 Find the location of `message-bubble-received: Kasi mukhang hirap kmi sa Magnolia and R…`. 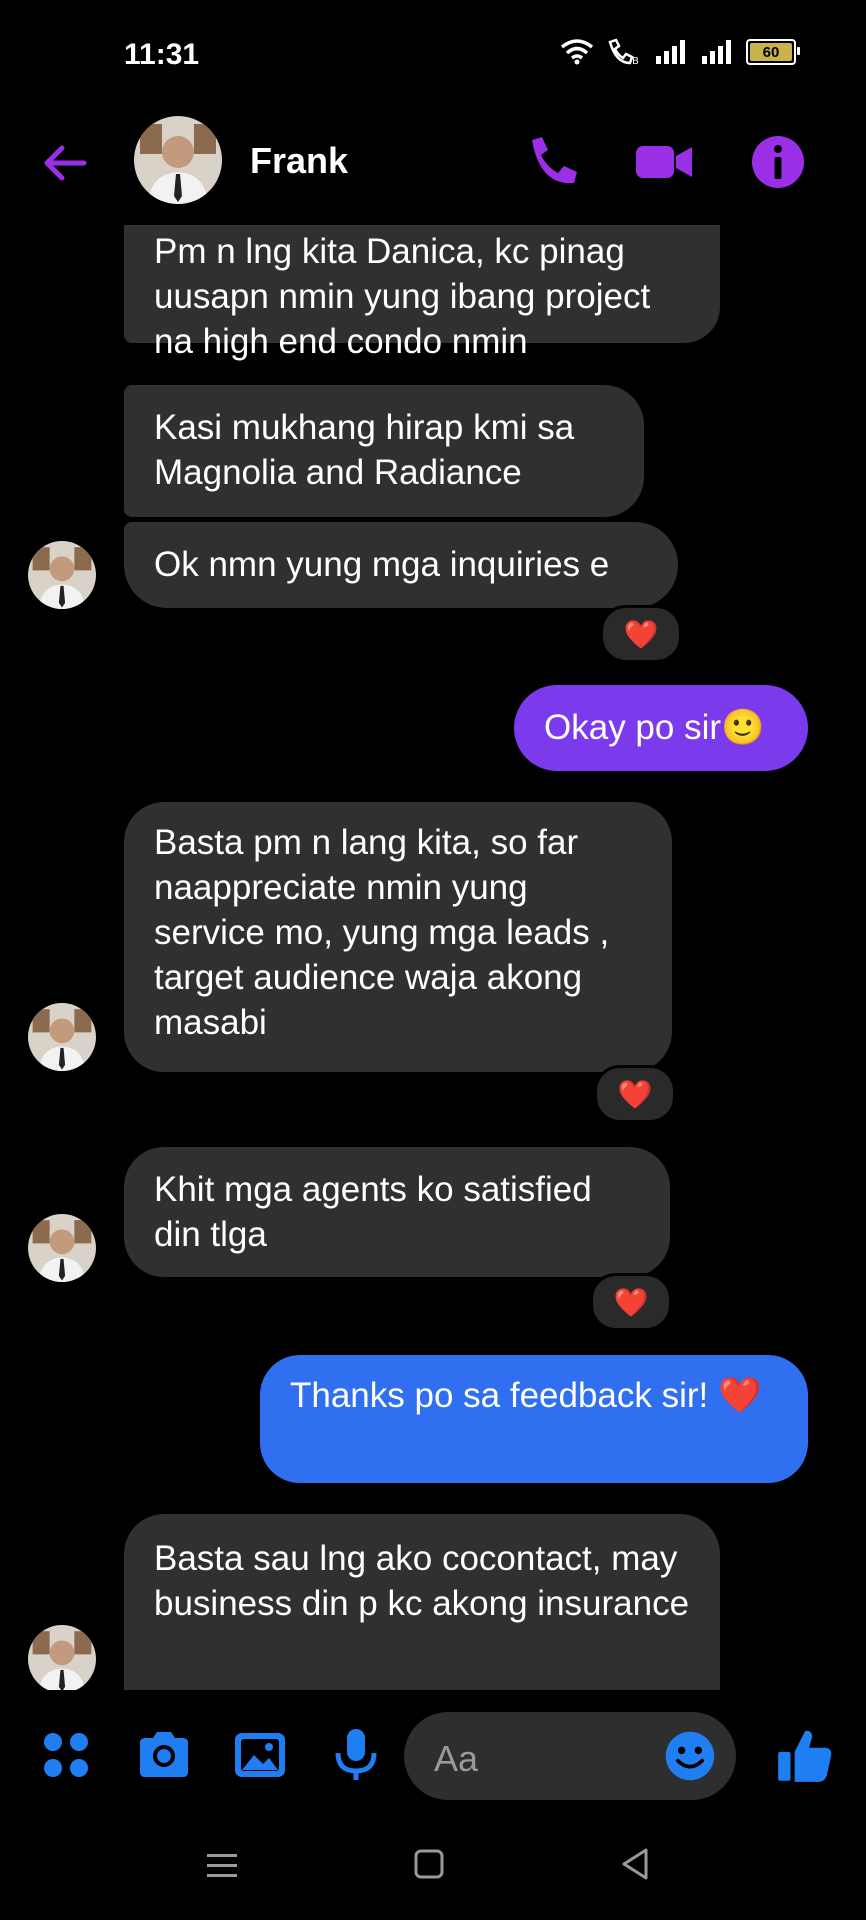

message-bubble-received: Kasi mukhang hirap kmi sa Magnolia and R… is located at coordinates (384, 451).